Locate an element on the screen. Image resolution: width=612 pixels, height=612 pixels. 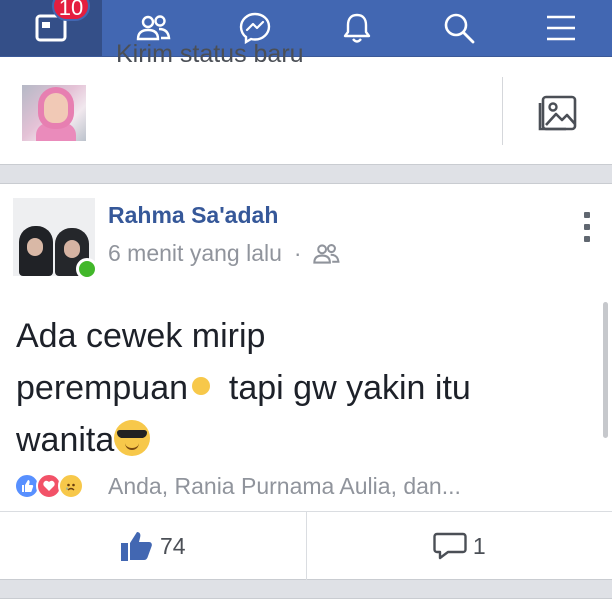
online-status-indicator is located at coordinates (87, 269).